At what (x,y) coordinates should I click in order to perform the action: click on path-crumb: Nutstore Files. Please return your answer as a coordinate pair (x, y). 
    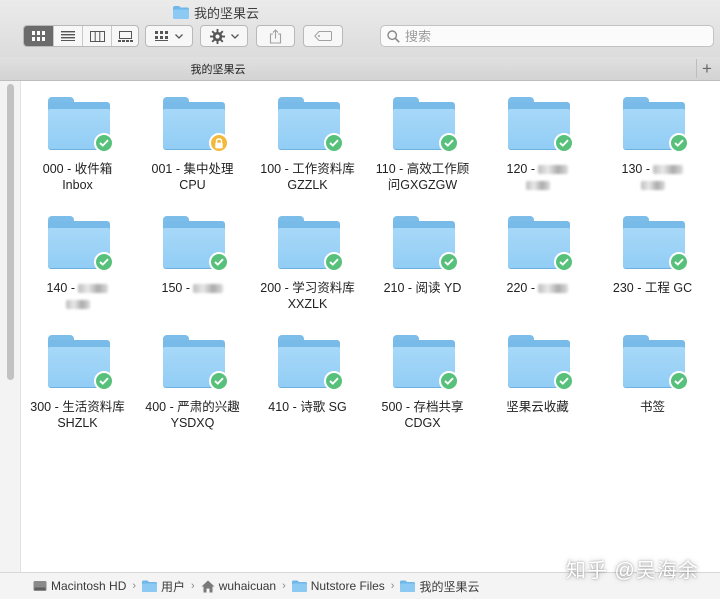
    Looking at the image, I should click on (338, 586).